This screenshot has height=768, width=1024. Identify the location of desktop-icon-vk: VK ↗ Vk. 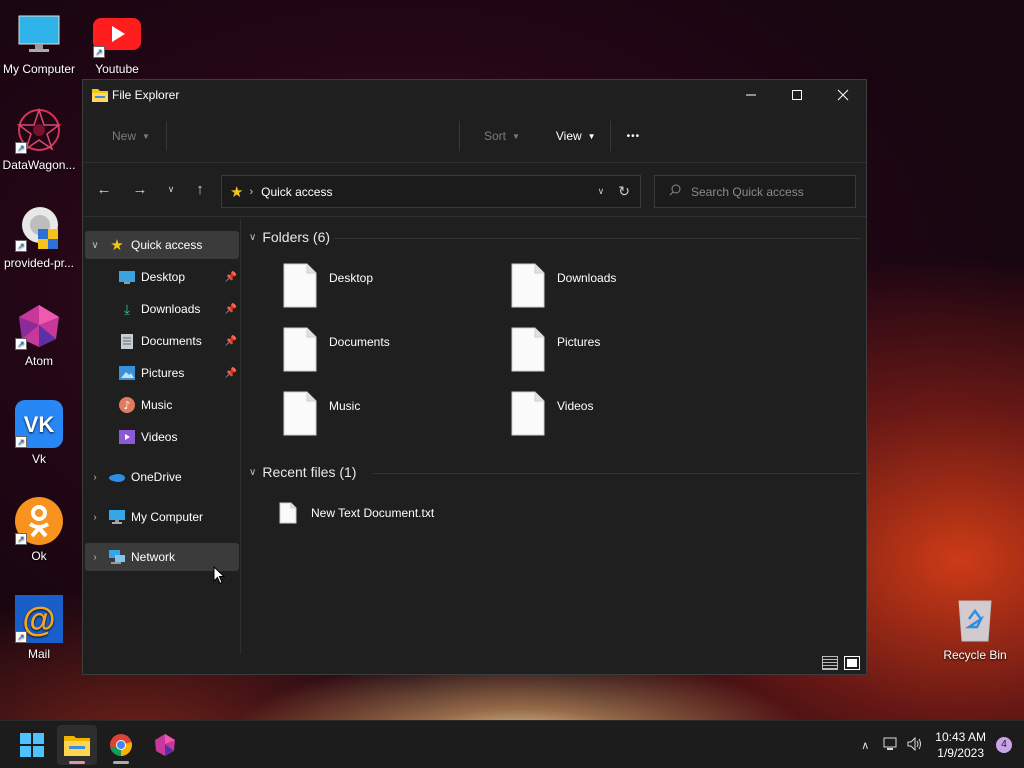
(39, 433).